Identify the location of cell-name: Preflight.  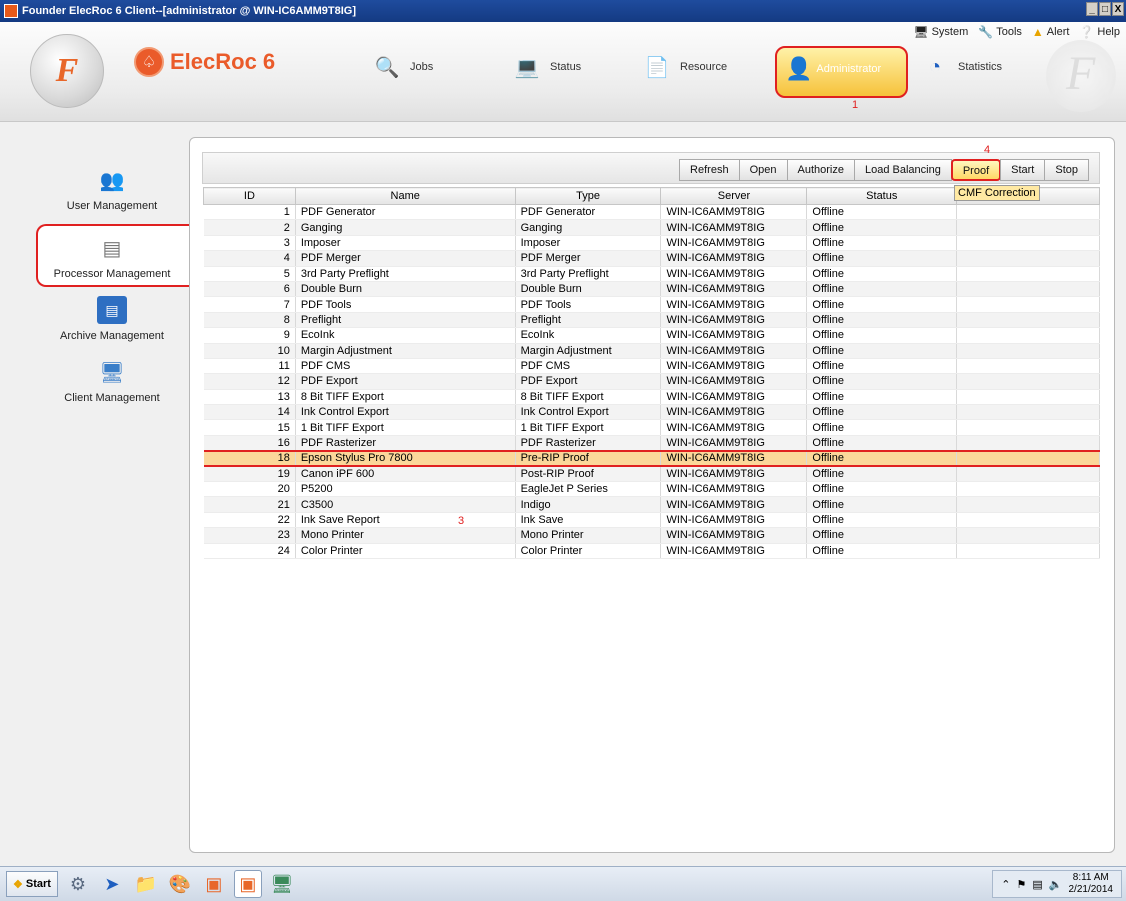
(405, 320).